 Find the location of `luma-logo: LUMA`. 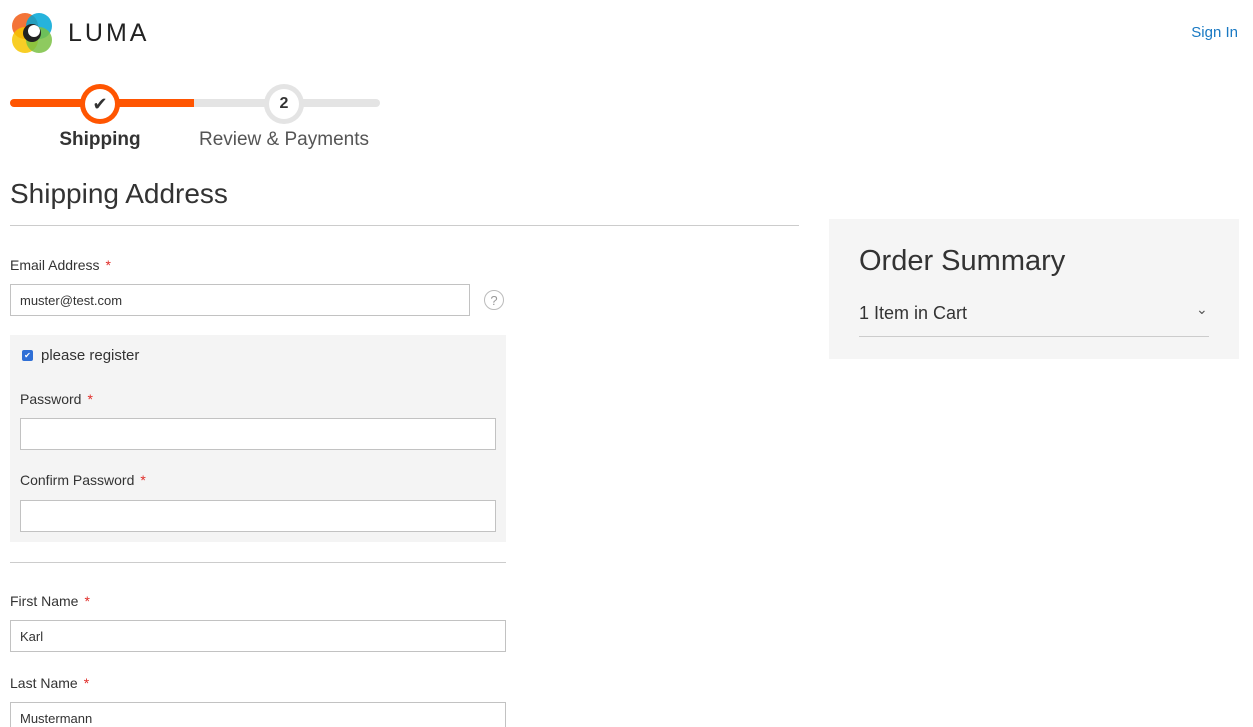

luma-logo: LUMA is located at coordinates (79, 33).